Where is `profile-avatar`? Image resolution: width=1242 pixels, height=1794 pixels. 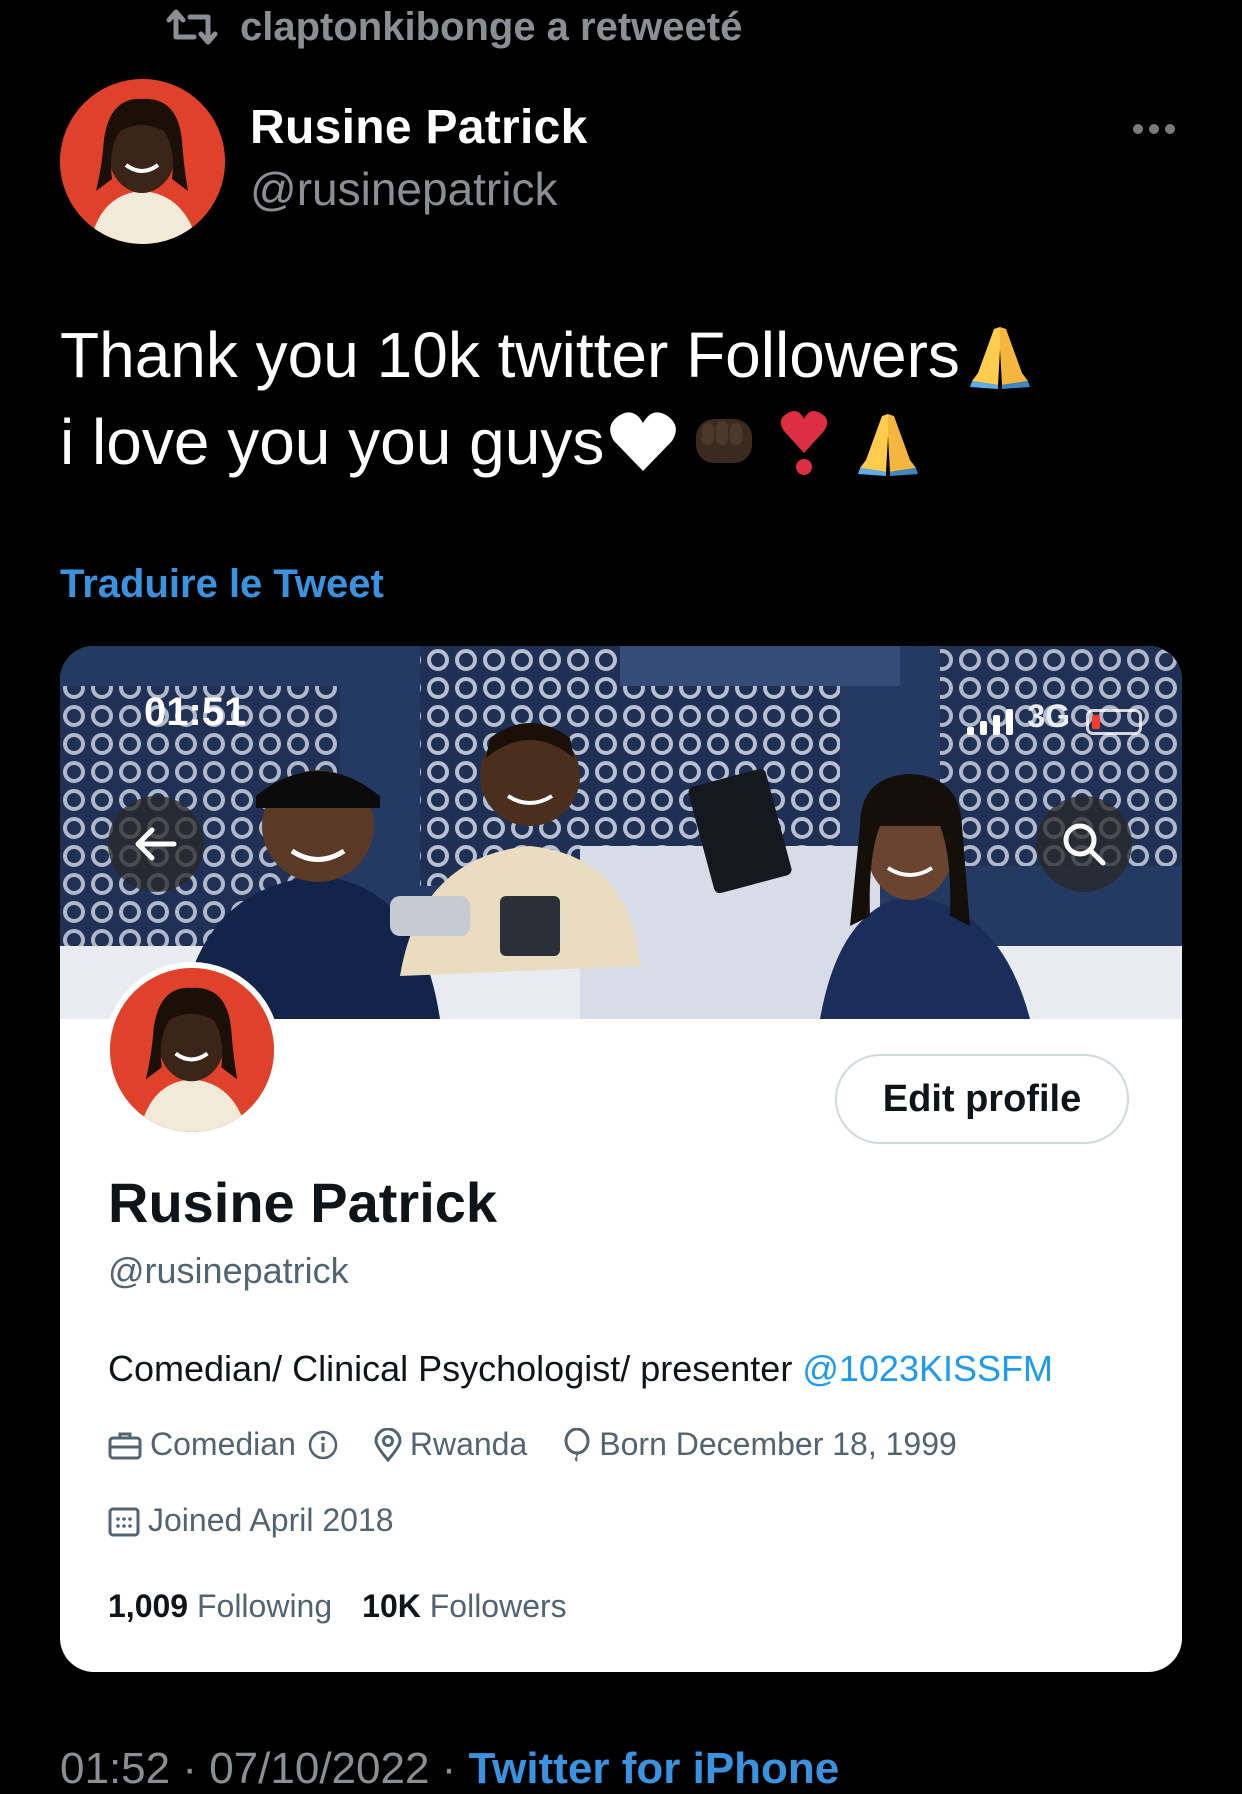
profile-avatar is located at coordinates (192, 1050).